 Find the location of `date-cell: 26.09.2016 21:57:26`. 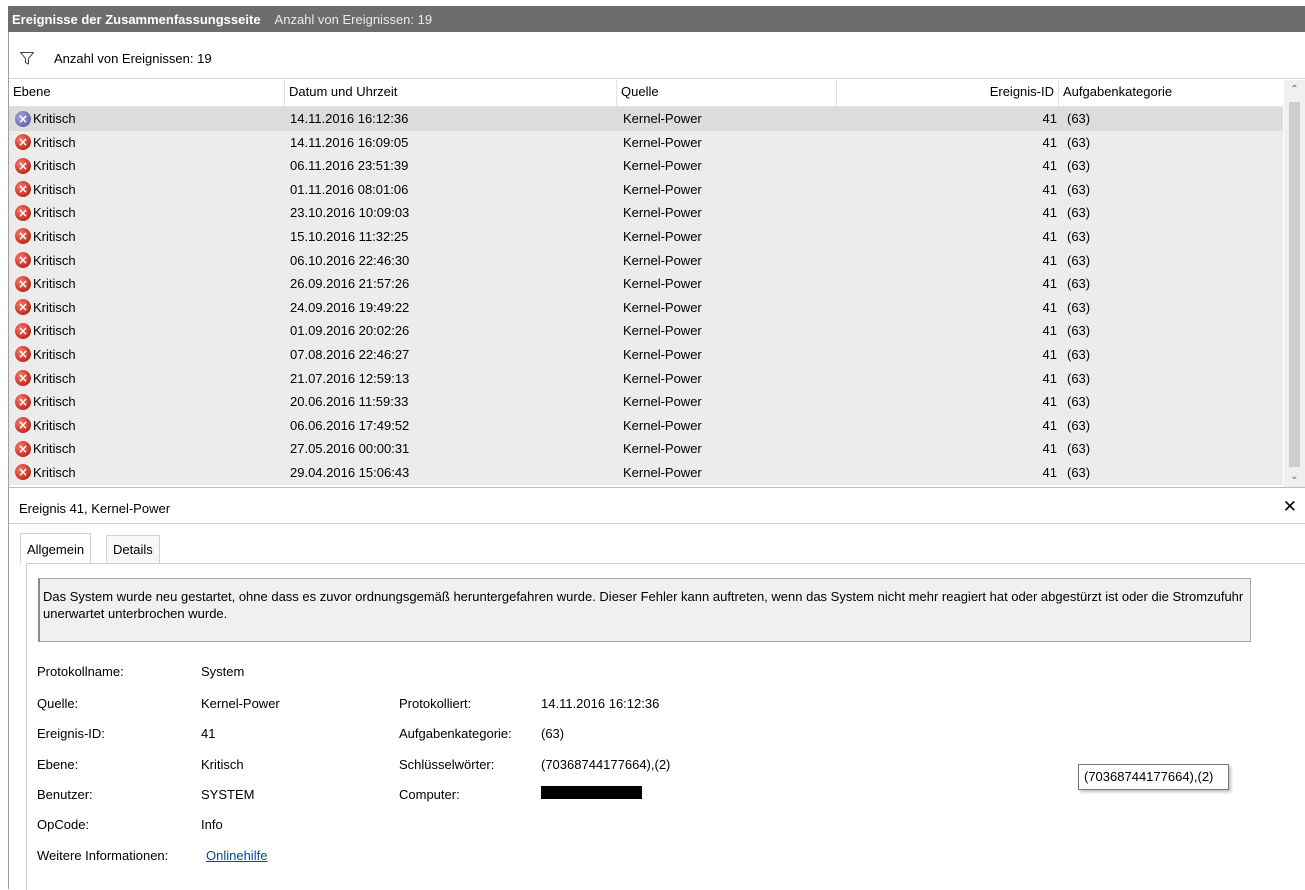

date-cell: 26.09.2016 21:57:26 is located at coordinates (350, 284).